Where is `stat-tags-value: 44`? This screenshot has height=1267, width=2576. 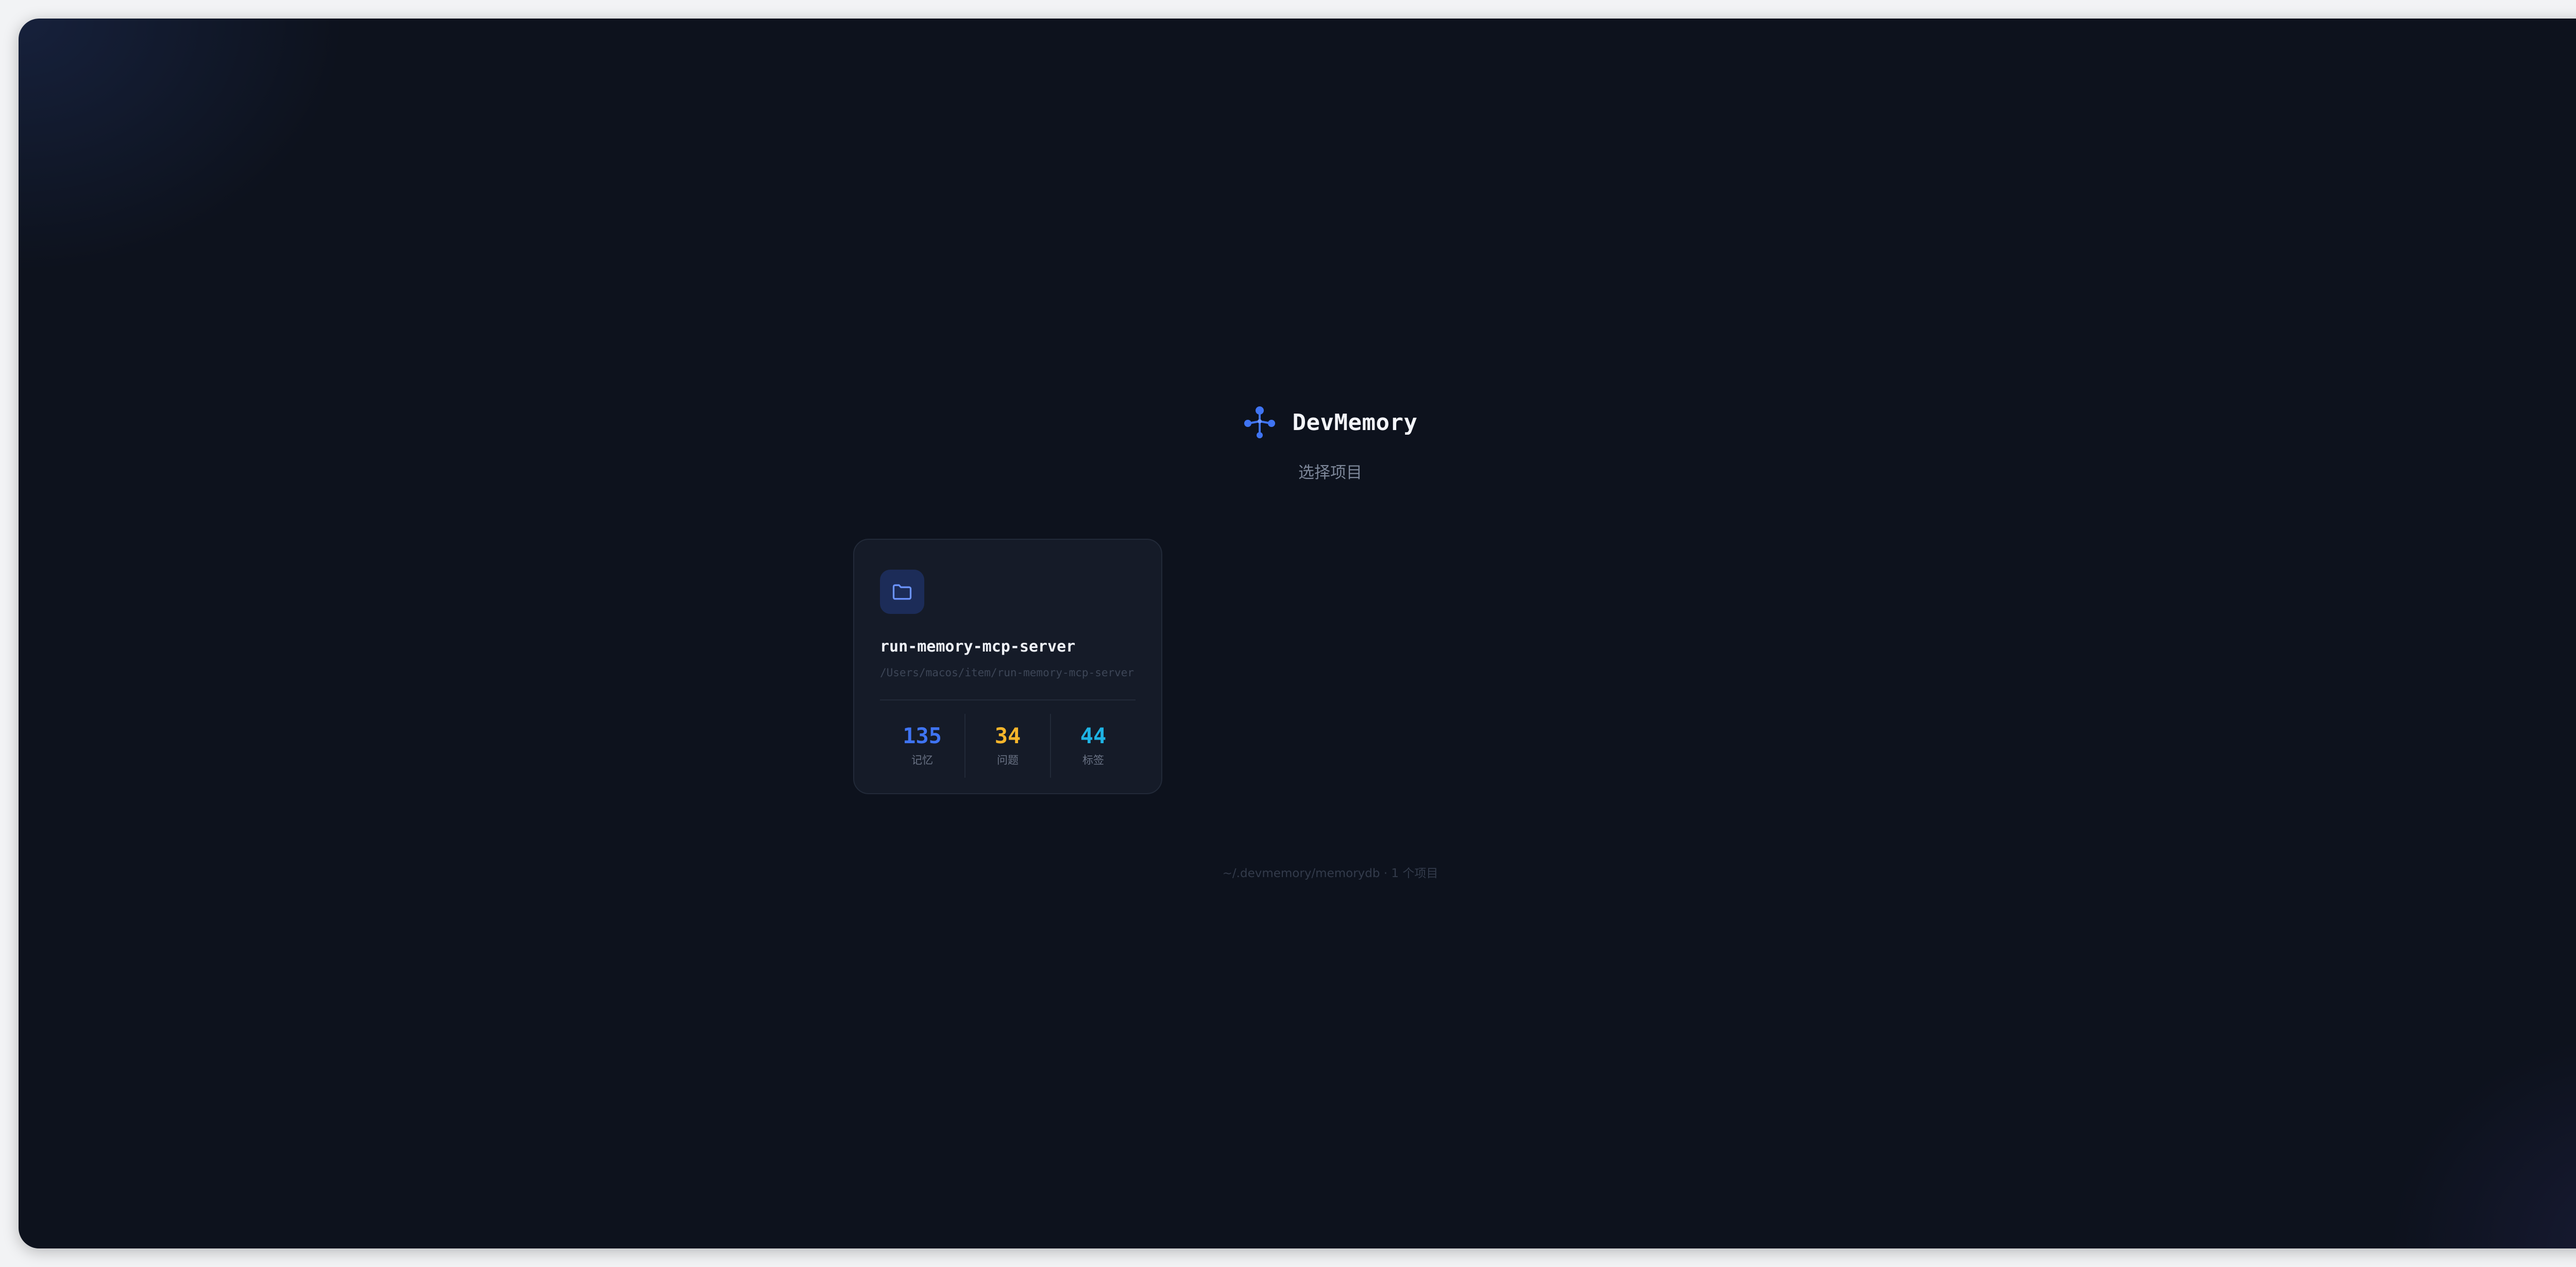
stat-tags-value: 44 is located at coordinates (1093, 735).